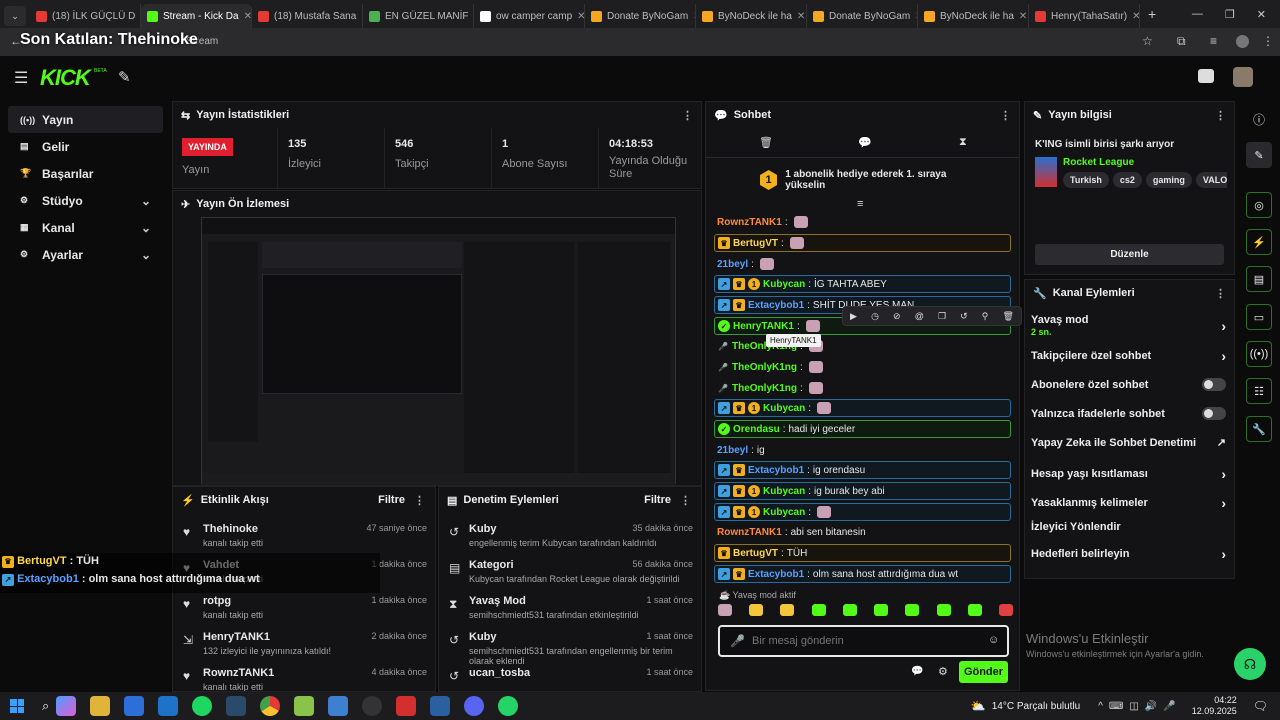 The image size is (1280, 720). What do you see at coordinates (1259, 242) in the screenshot?
I see `rail-lightning-icon: ⚡` at bounding box center [1259, 242].